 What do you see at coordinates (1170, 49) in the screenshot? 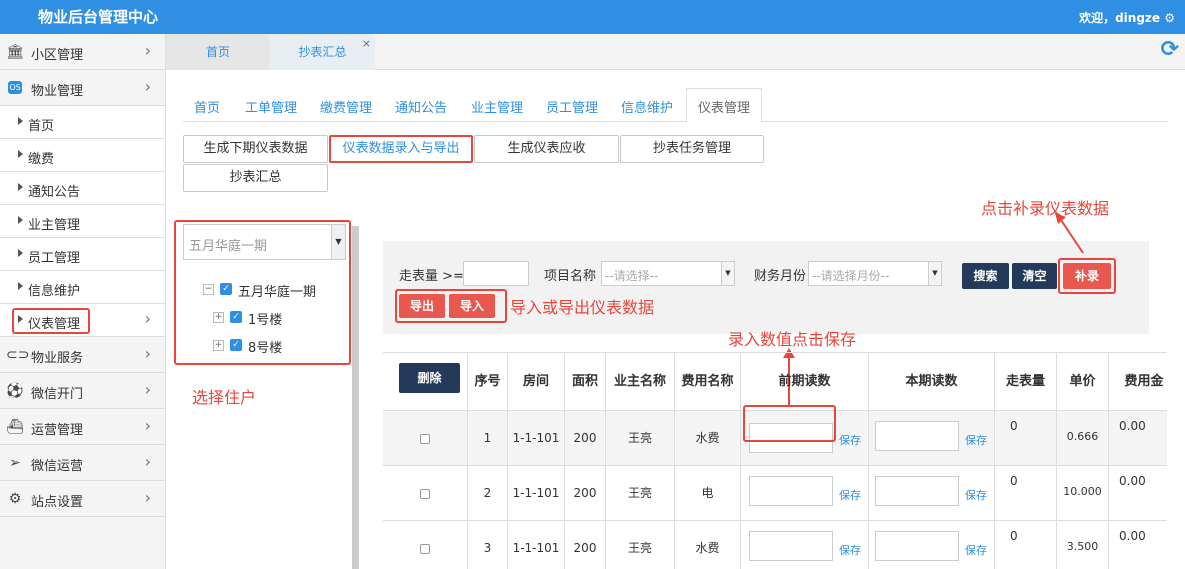
I see `refresh-icon: ⟳` at bounding box center [1170, 49].